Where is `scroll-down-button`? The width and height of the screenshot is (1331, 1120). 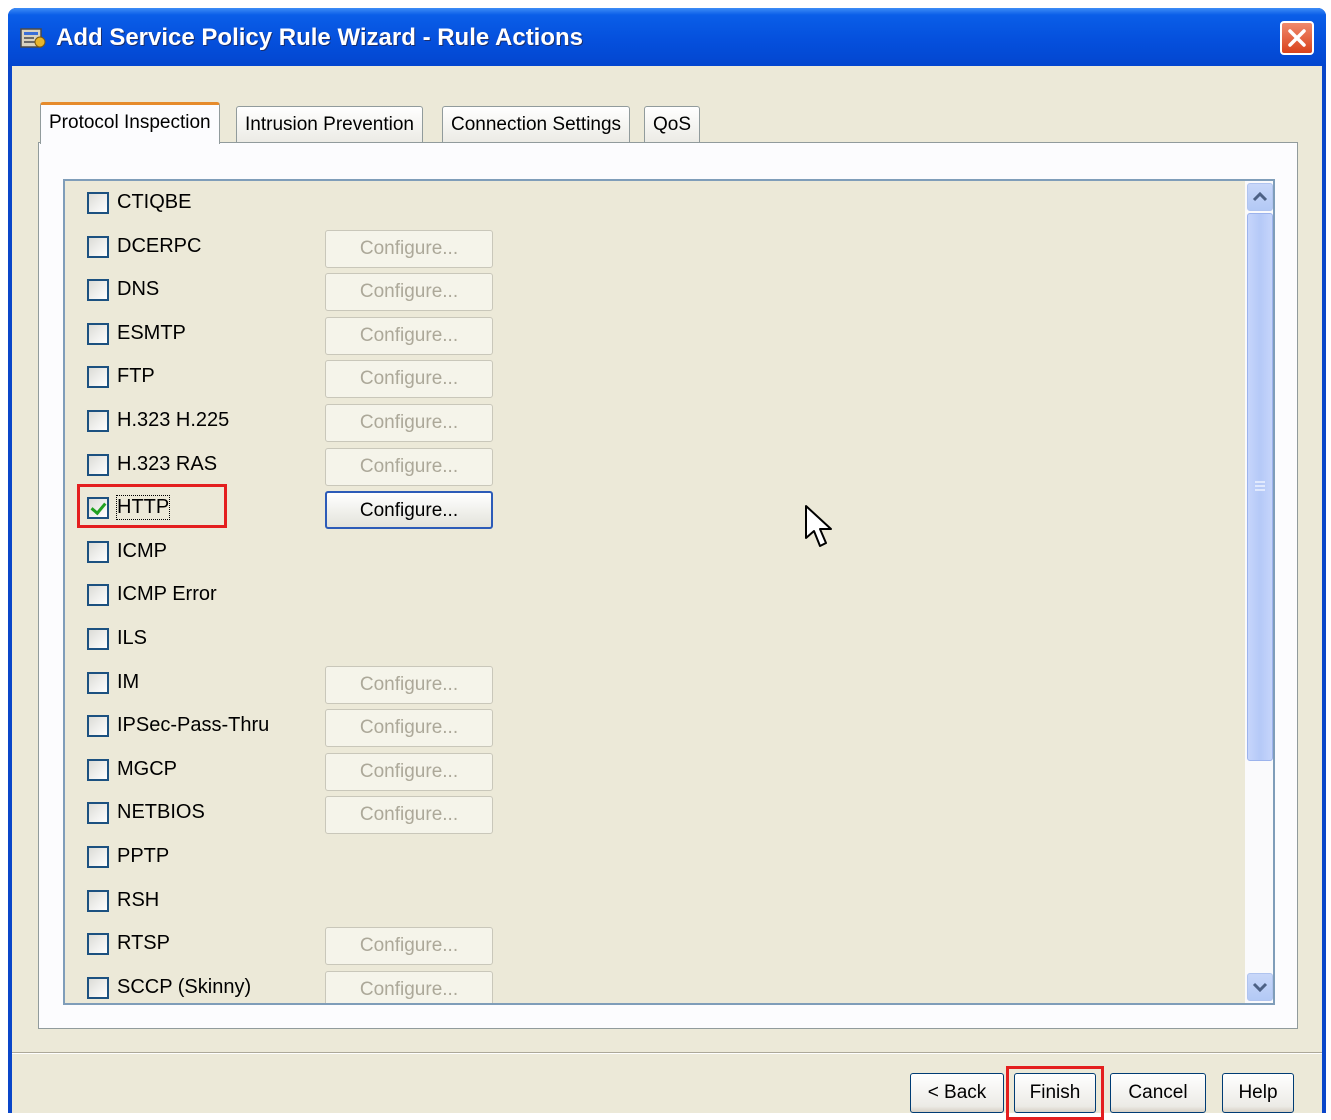
scroll-down-button is located at coordinates (1260, 987).